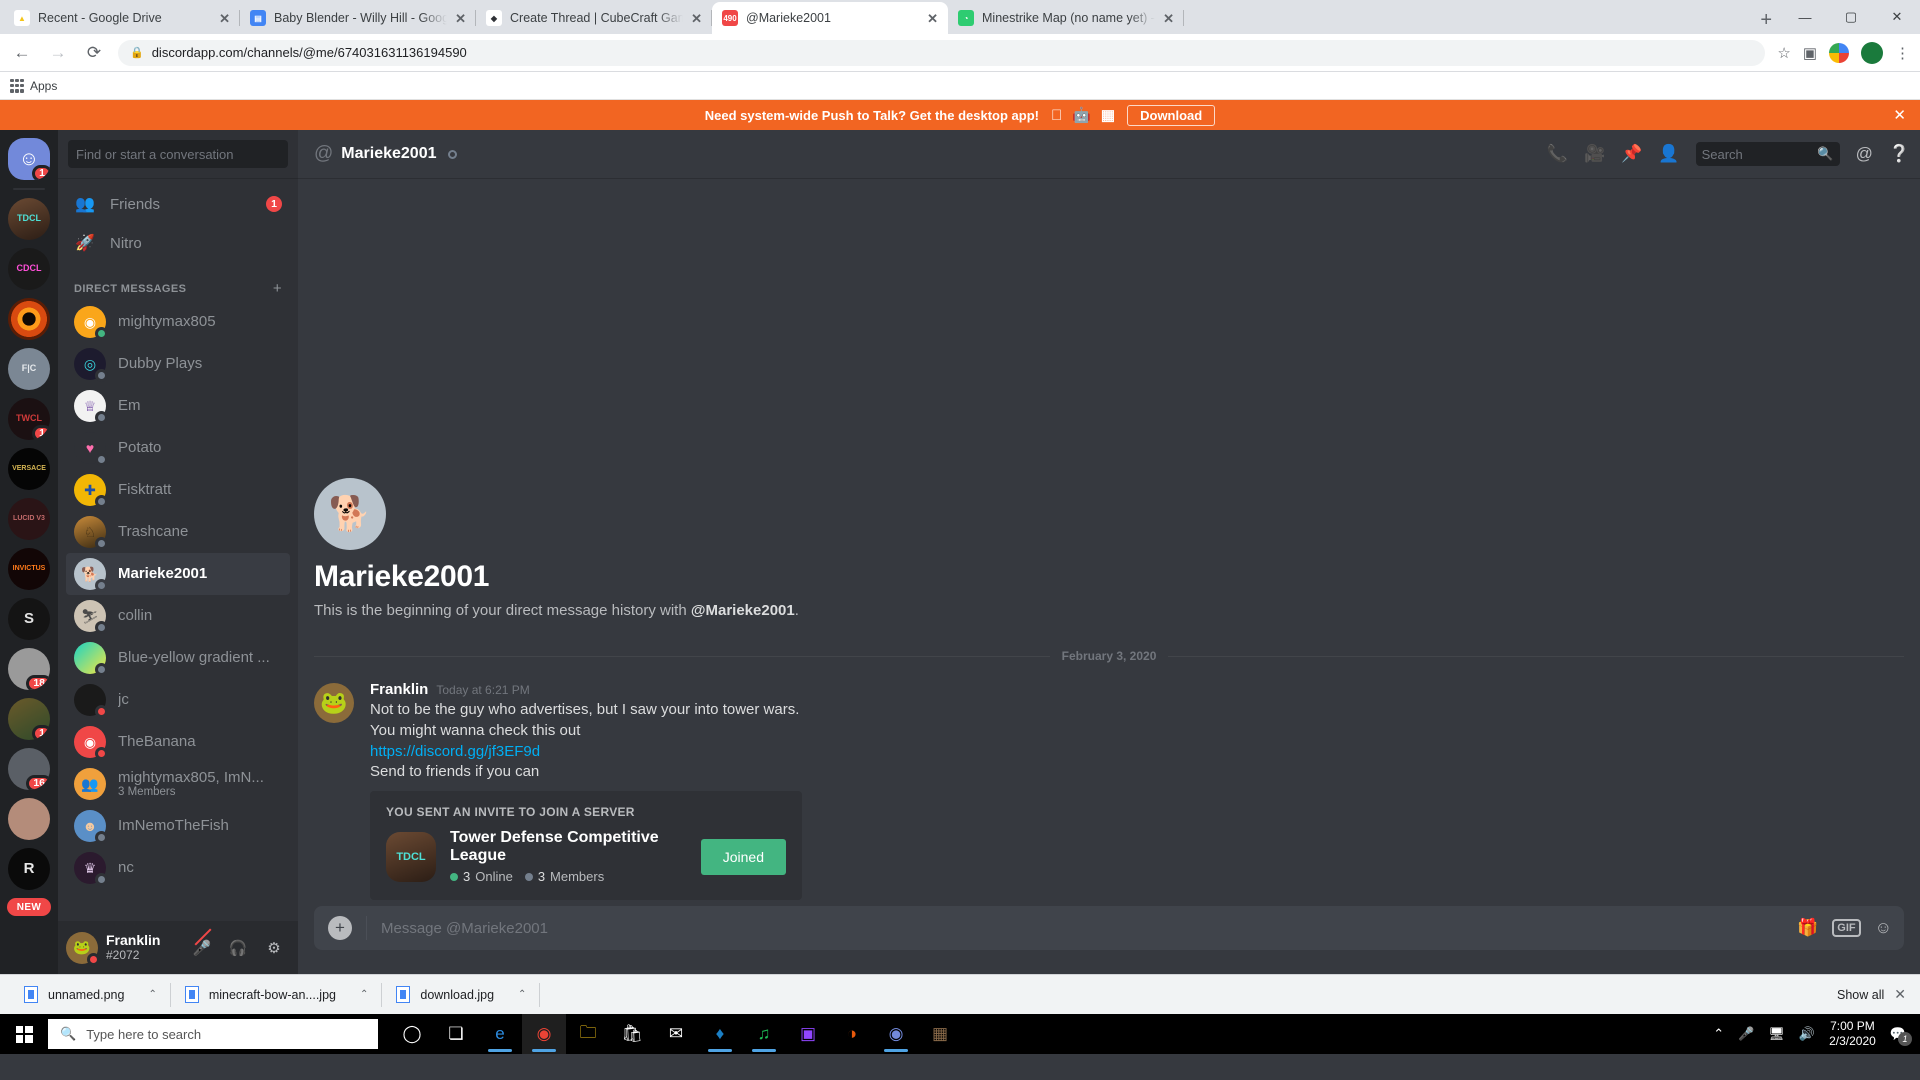 The width and height of the screenshot is (1920, 1080). Describe the element at coordinates (544, 1034) in the screenshot. I see `chrome-icon: ◉` at that location.